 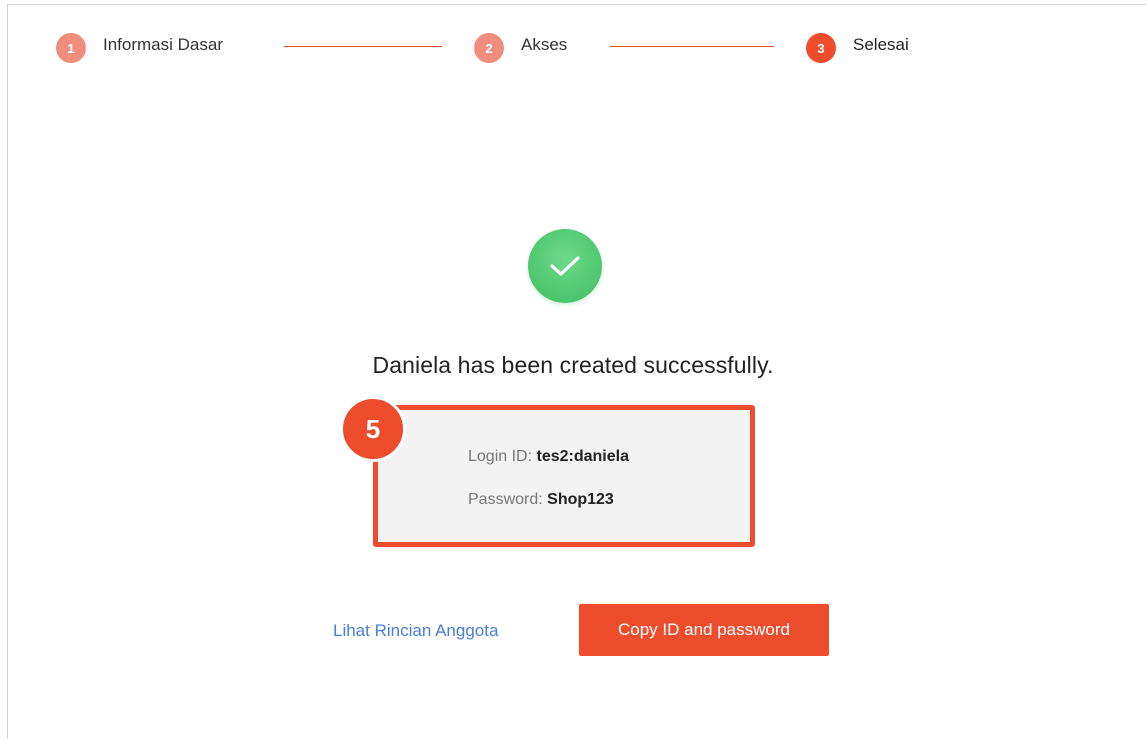 What do you see at coordinates (71, 48) in the screenshot?
I see `step-number: 1` at bounding box center [71, 48].